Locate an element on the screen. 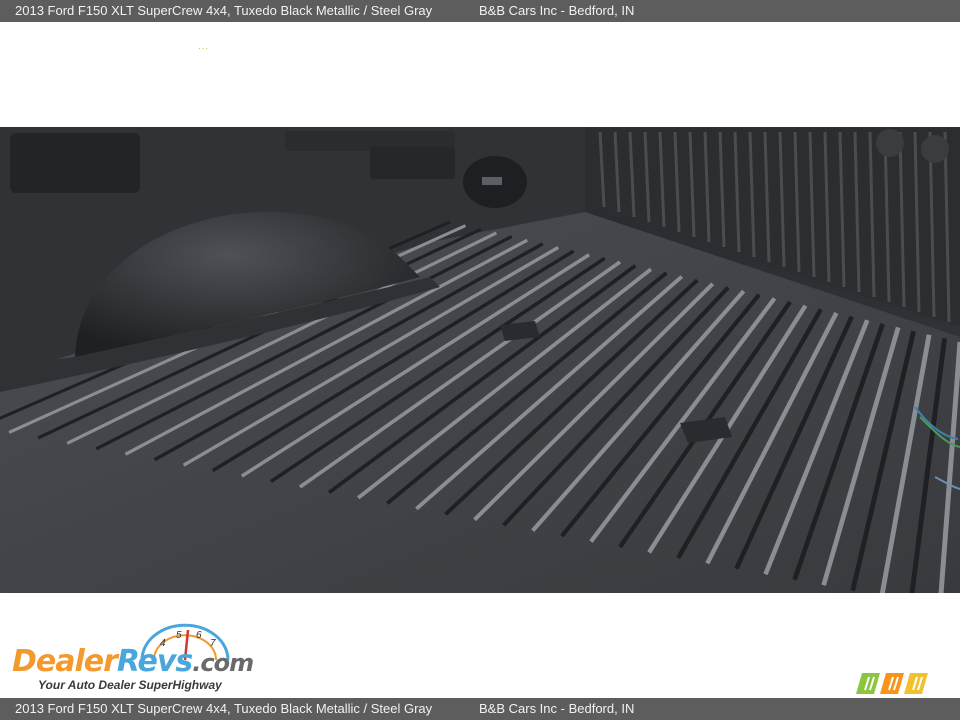  gauge-digit-5: 5 is located at coordinates (179, 635).